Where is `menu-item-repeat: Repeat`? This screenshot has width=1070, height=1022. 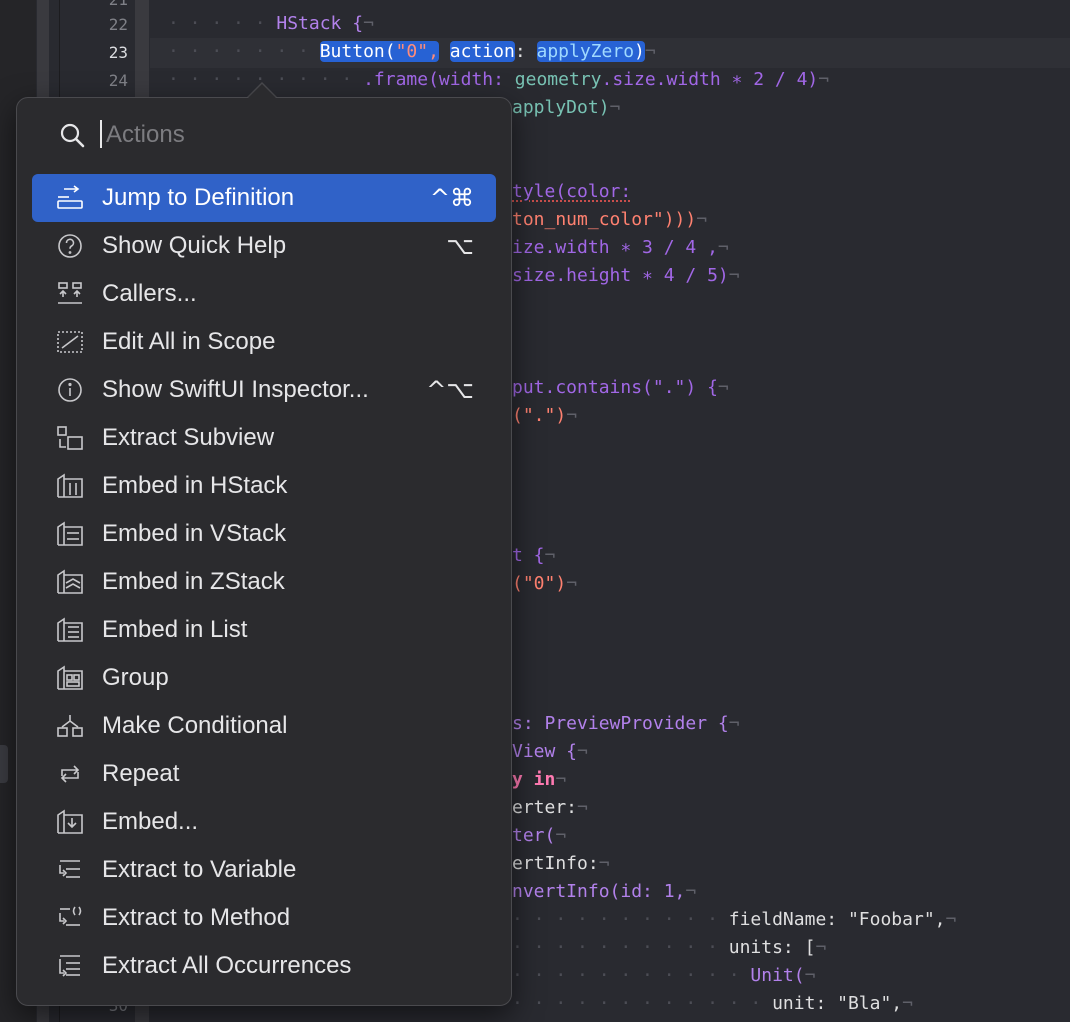
menu-item-repeat: Repeat is located at coordinates (264, 774).